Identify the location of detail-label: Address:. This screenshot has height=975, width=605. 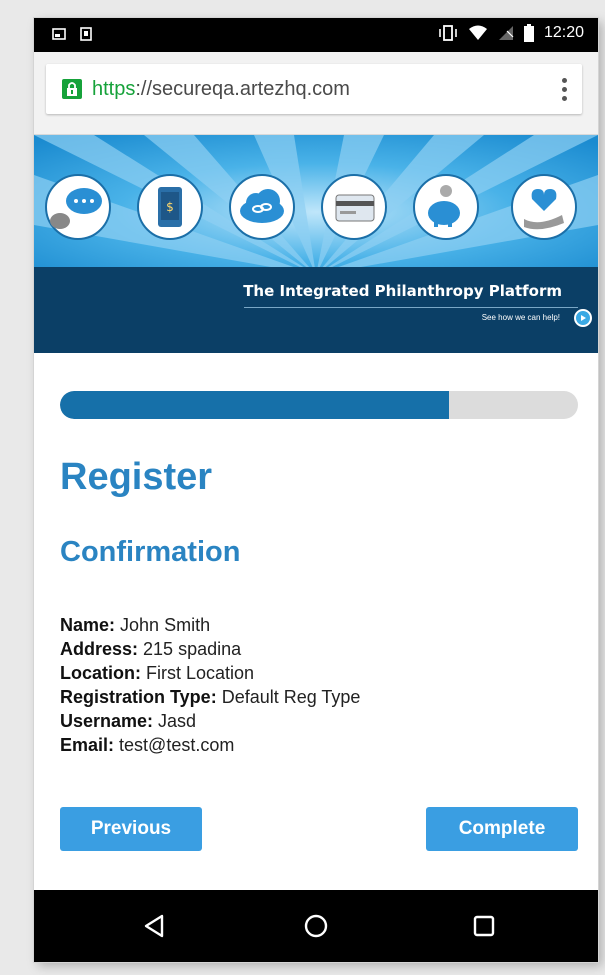
(99, 649).